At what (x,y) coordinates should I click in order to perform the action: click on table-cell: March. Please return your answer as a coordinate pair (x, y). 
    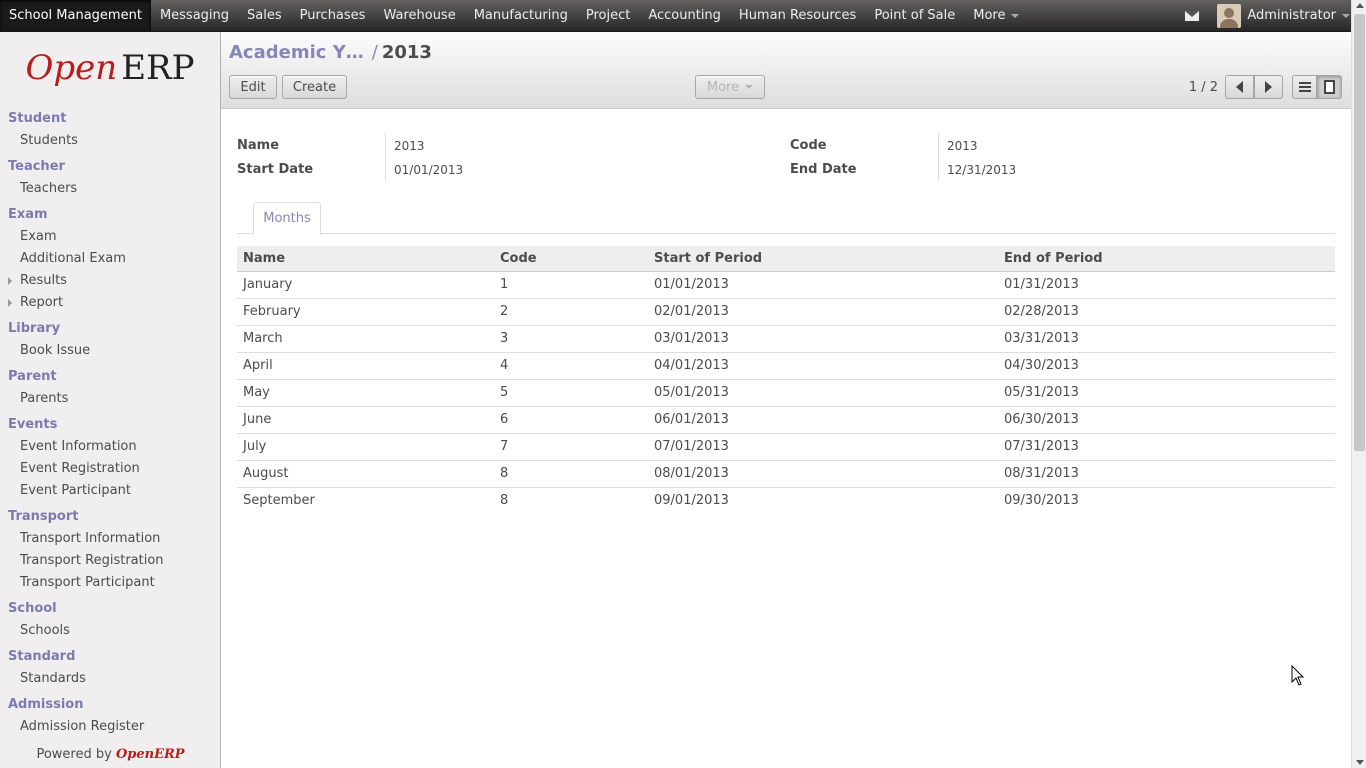
    Looking at the image, I should click on (365, 339).